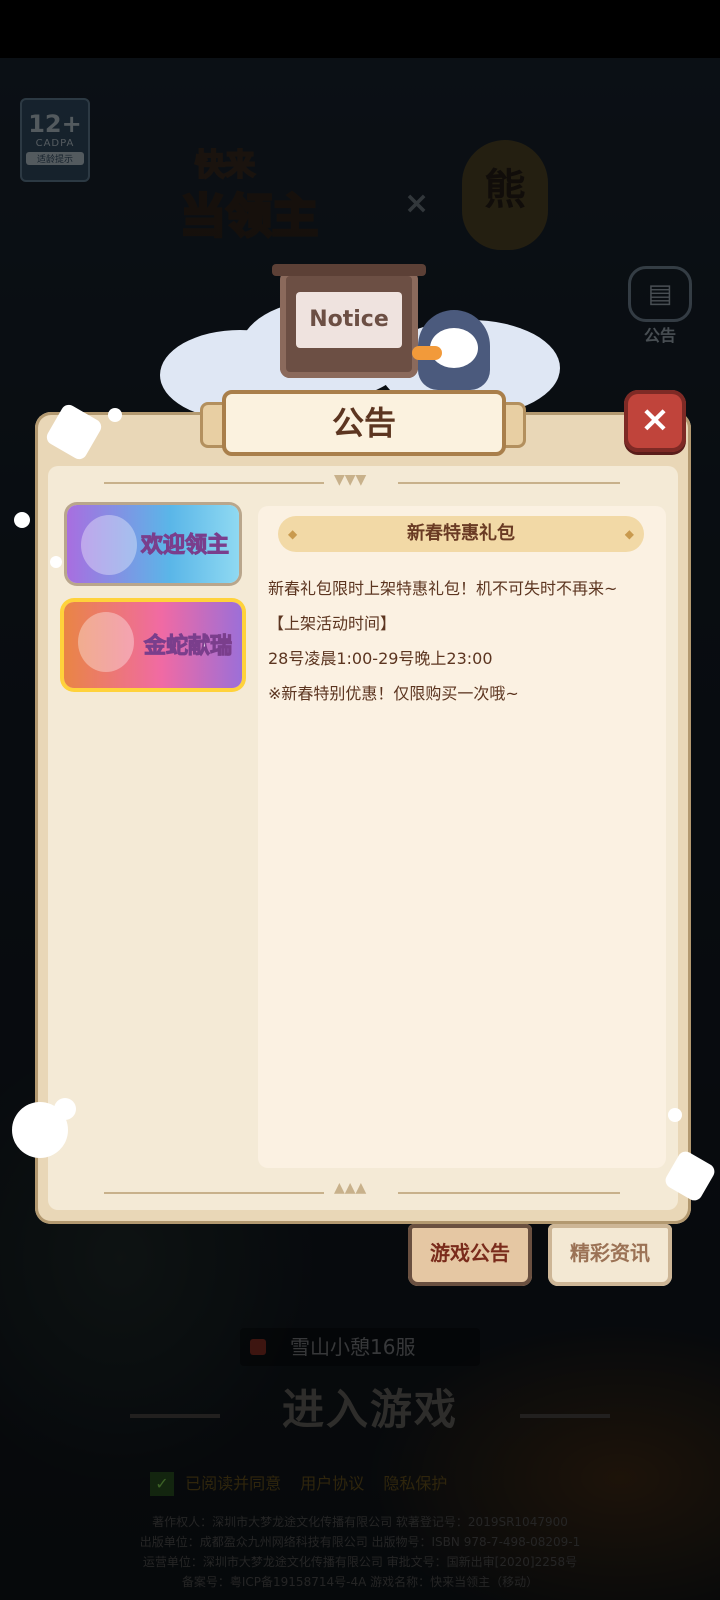 The image size is (720, 1600). What do you see at coordinates (393, 693) in the screenshot?
I see `notice-paragraph: ※新春特别优惠！仅限购买一次哦~` at bounding box center [393, 693].